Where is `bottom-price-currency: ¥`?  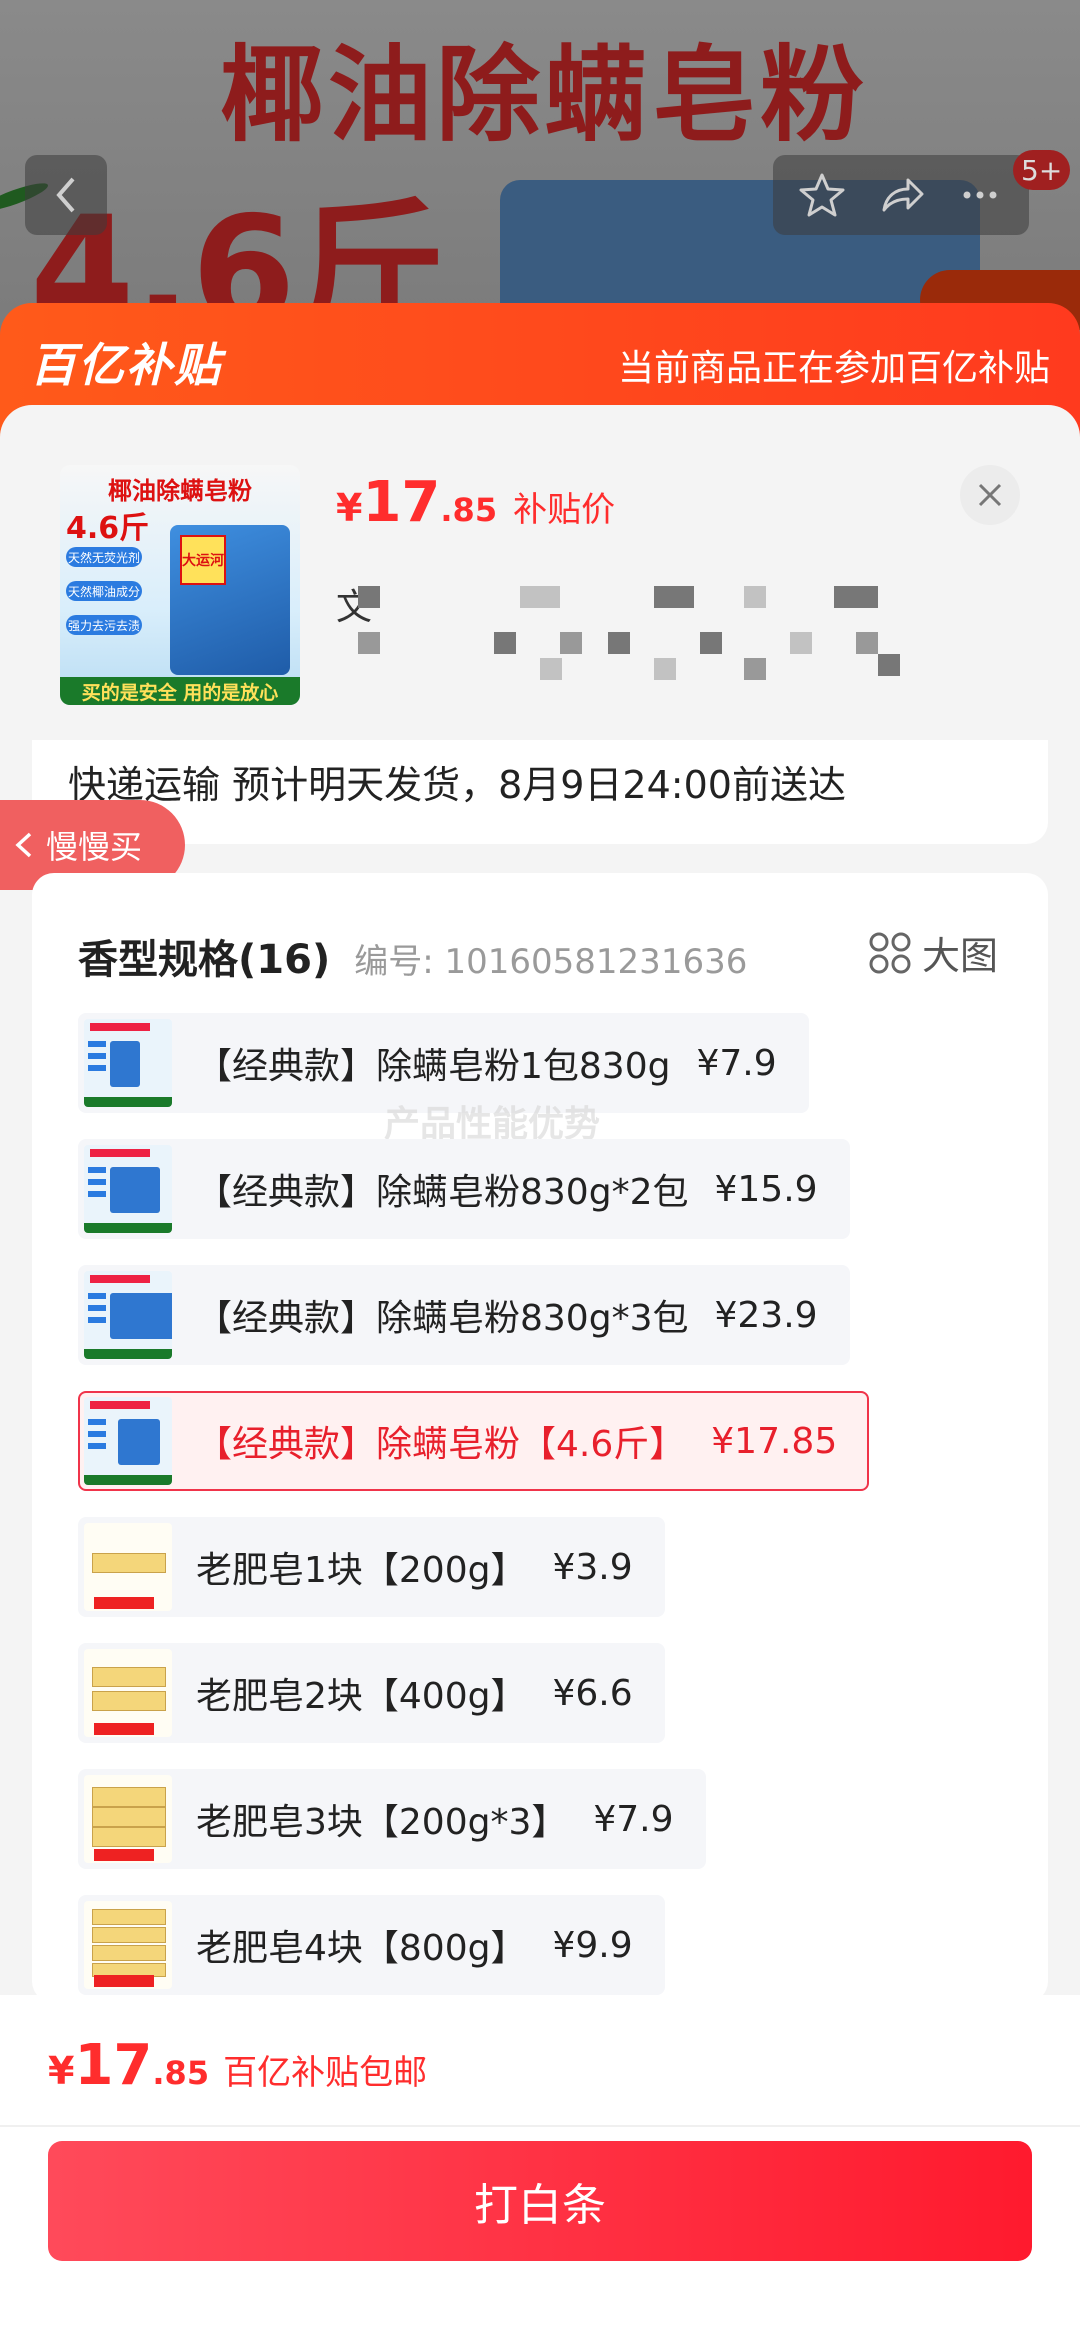 bottom-price-currency: ¥ is located at coordinates (61, 2071).